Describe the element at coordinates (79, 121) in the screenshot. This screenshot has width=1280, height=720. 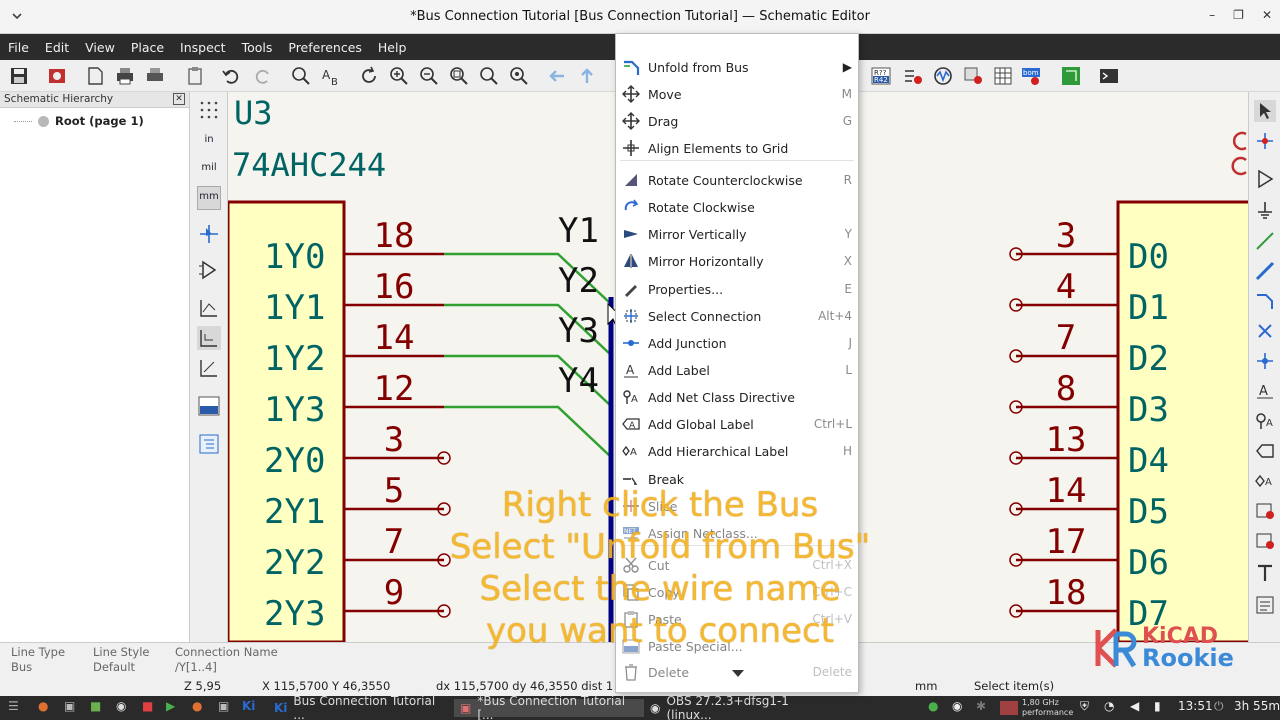
I see `hierarchy-root-item: Root (page 1)` at that location.